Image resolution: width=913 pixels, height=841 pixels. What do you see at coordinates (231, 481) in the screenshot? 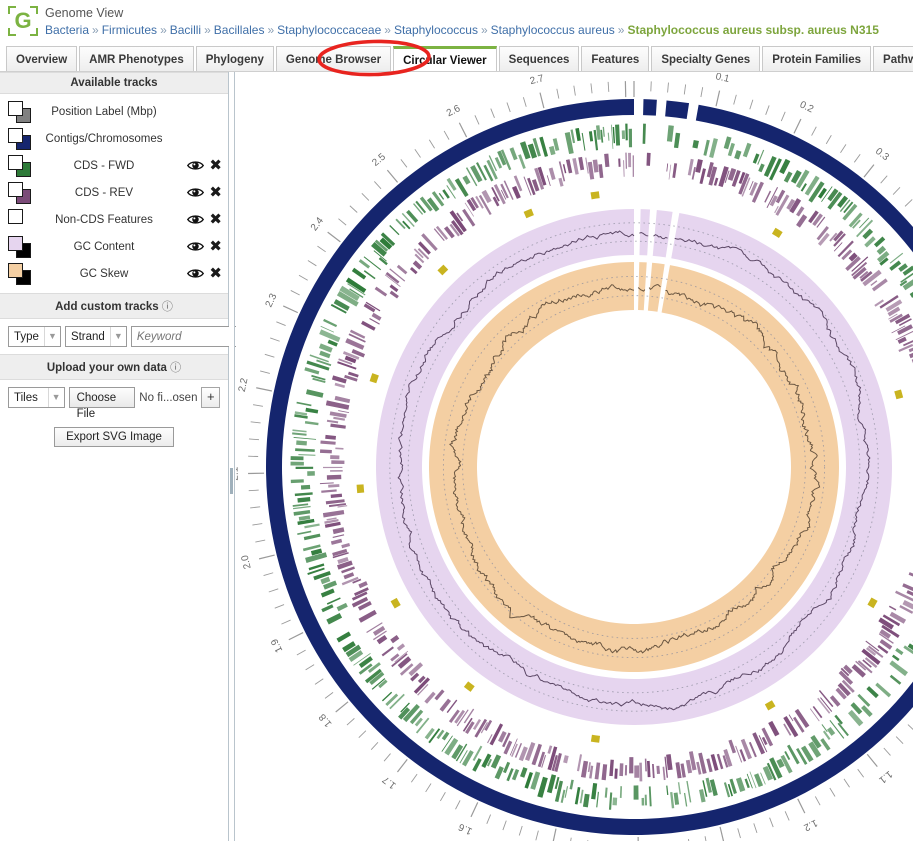
I see `splitter-grip` at bounding box center [231, 481].